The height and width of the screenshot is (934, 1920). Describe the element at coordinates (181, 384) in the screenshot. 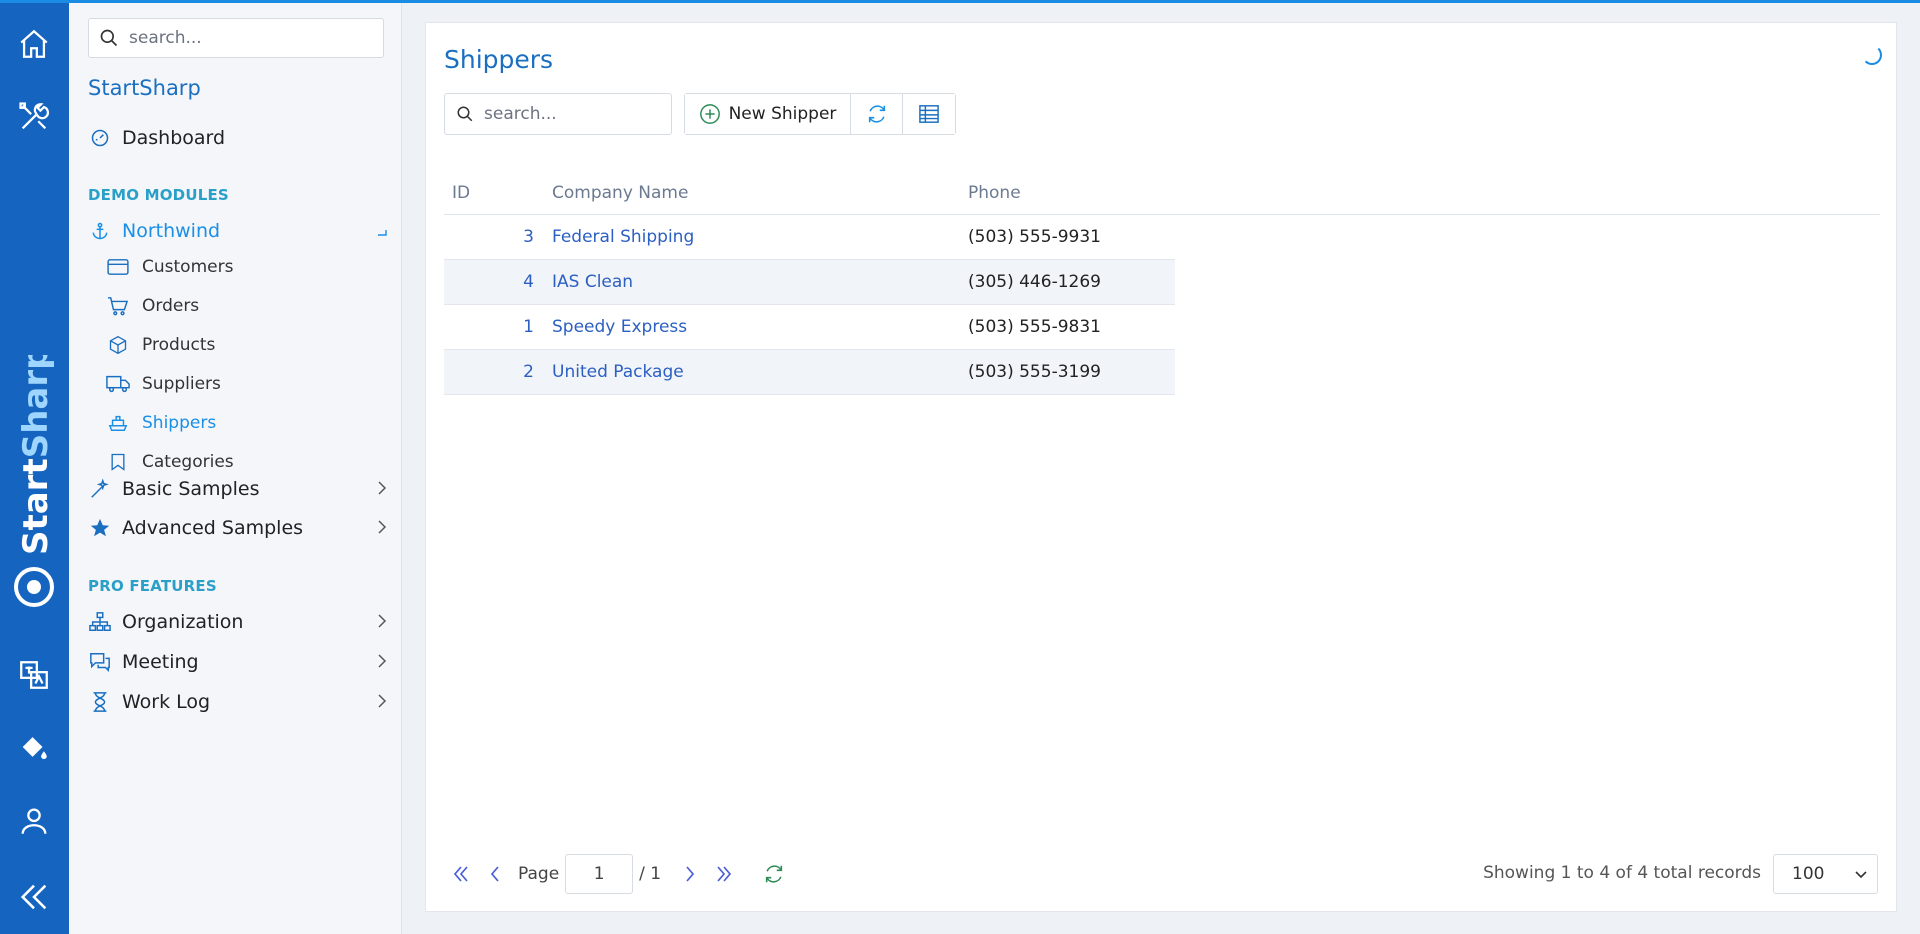

I see `sidebar-item-label: Suppliers` at that location.